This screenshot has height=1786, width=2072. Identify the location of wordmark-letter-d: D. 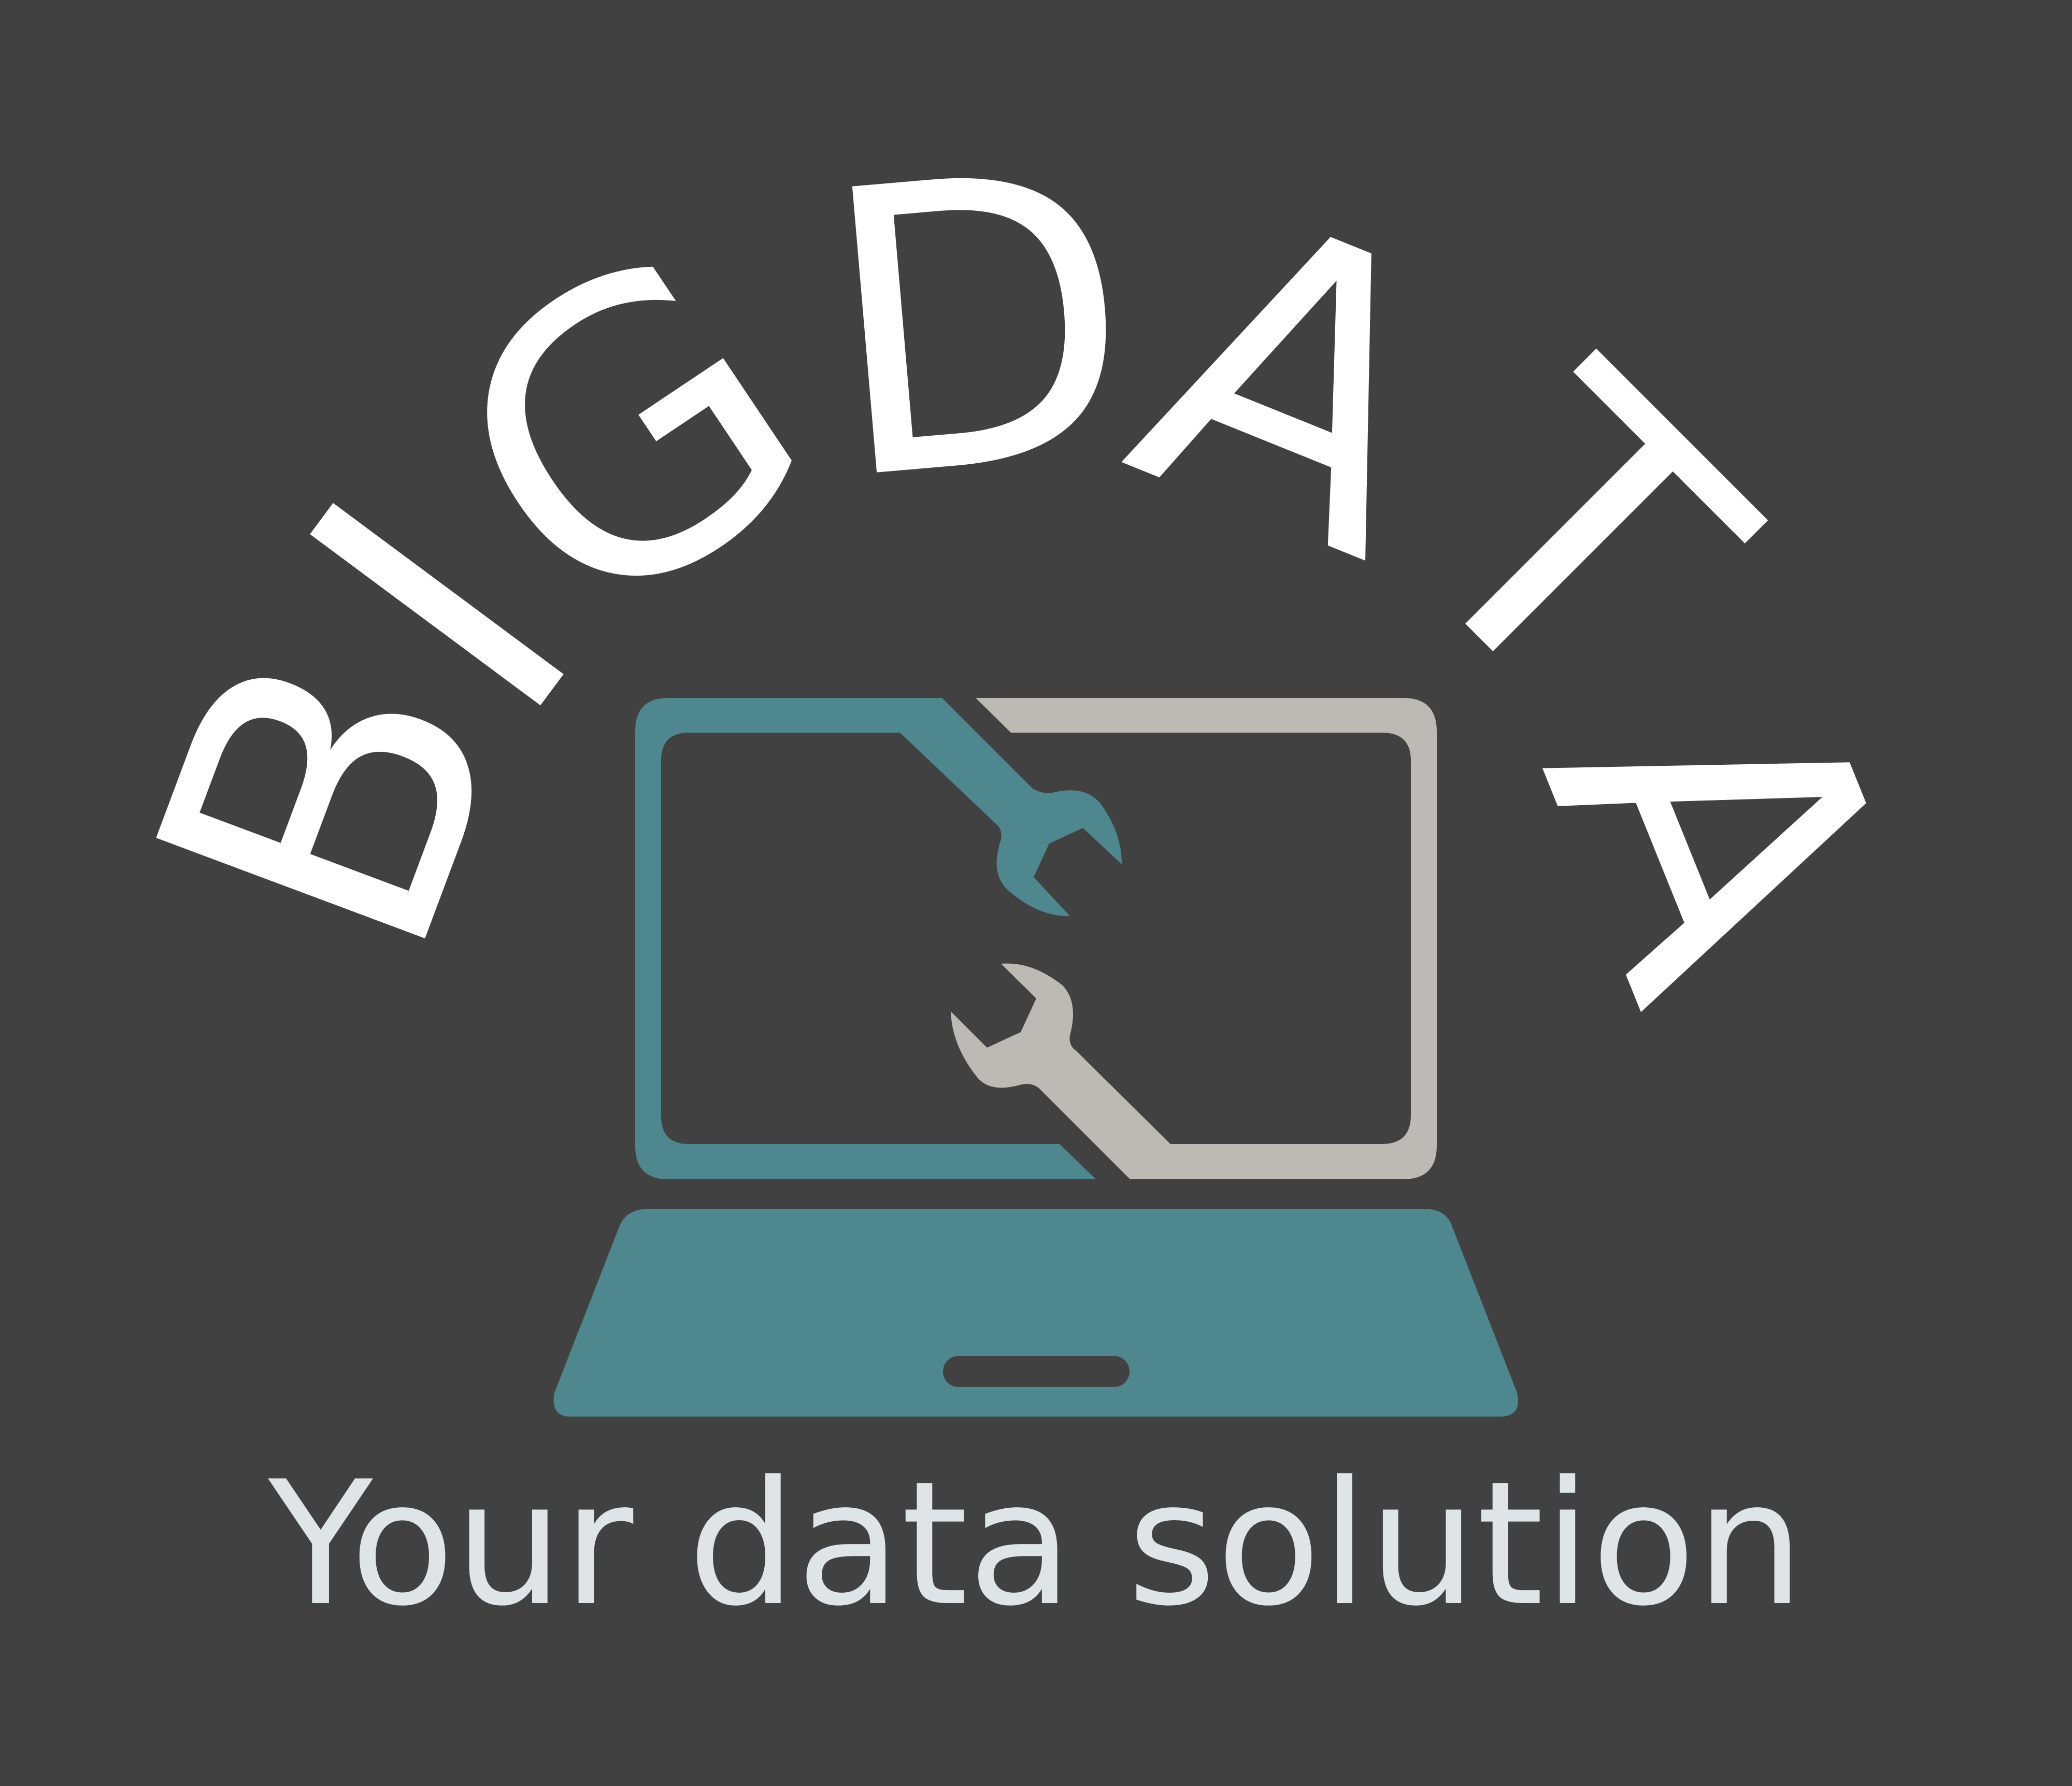
(978, 328).